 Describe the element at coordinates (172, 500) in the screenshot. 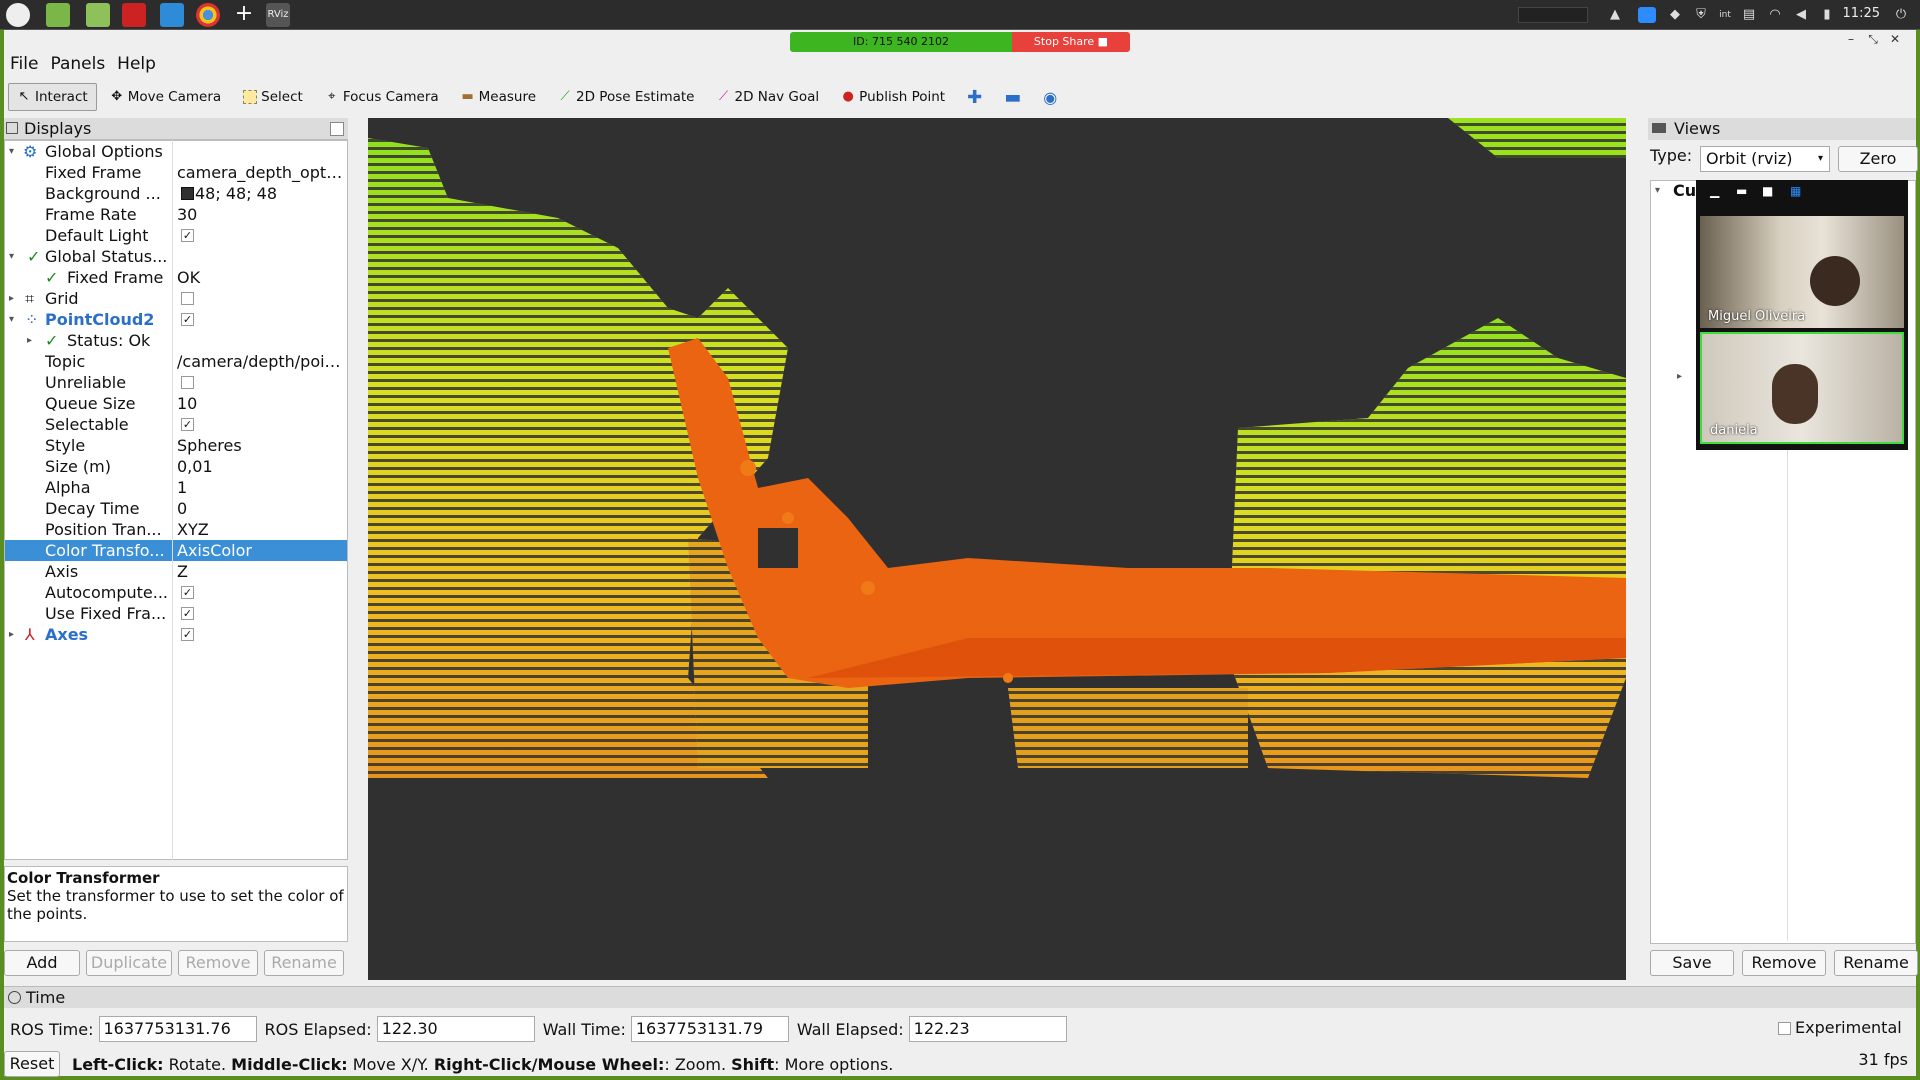

I see `column-divider` at that location.